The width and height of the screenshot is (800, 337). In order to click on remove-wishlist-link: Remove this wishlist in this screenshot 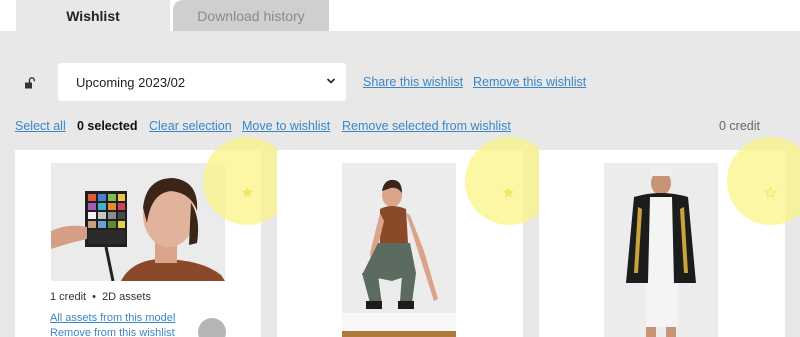, I will do `click(529, 82)`.